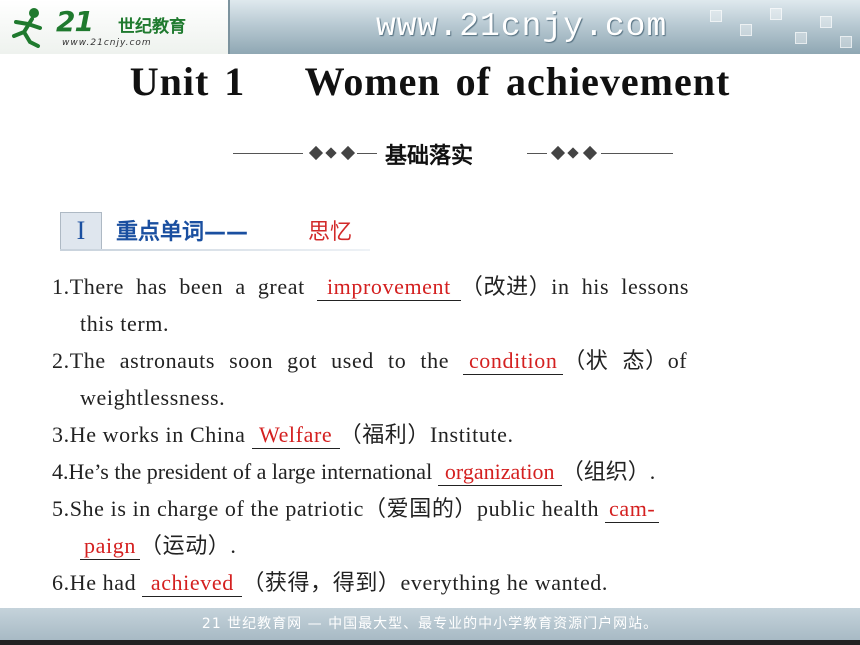 This screenshot has width=860, height=645. I want to click on item-text: He works in China, so click(160, 434).